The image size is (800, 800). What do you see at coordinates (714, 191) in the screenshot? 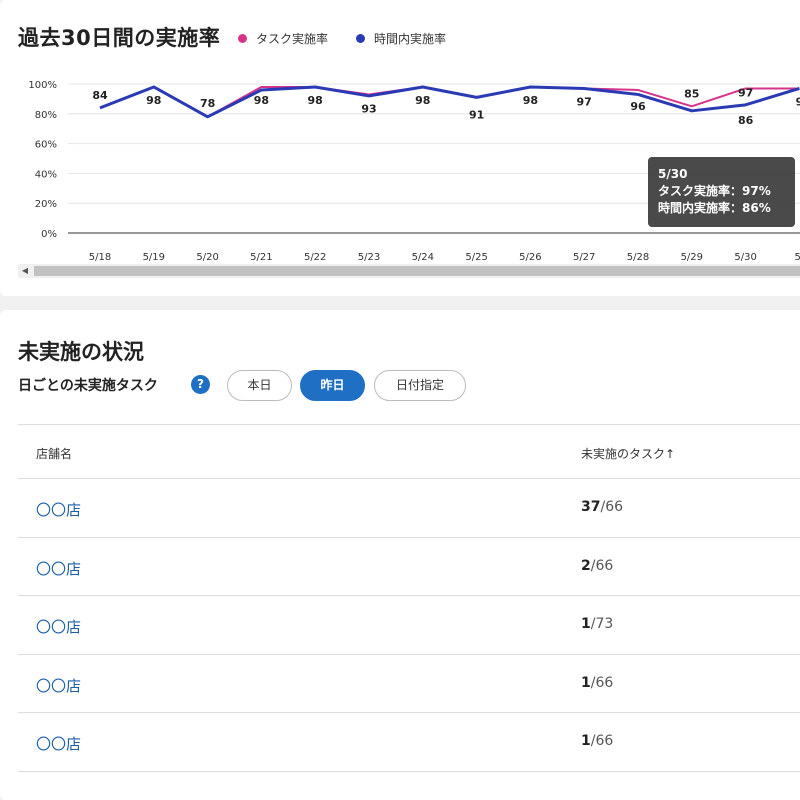
I see `tooltip-task: タスク実施率：97%` at bounding box center [714, 191].